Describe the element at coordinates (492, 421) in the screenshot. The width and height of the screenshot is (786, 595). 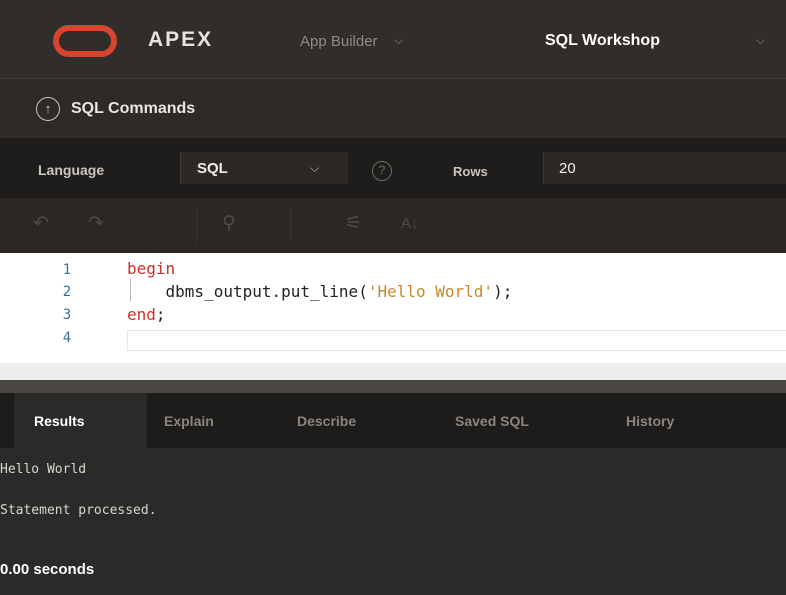
I see `tab-saved-sql: Saved SQL` at that location.